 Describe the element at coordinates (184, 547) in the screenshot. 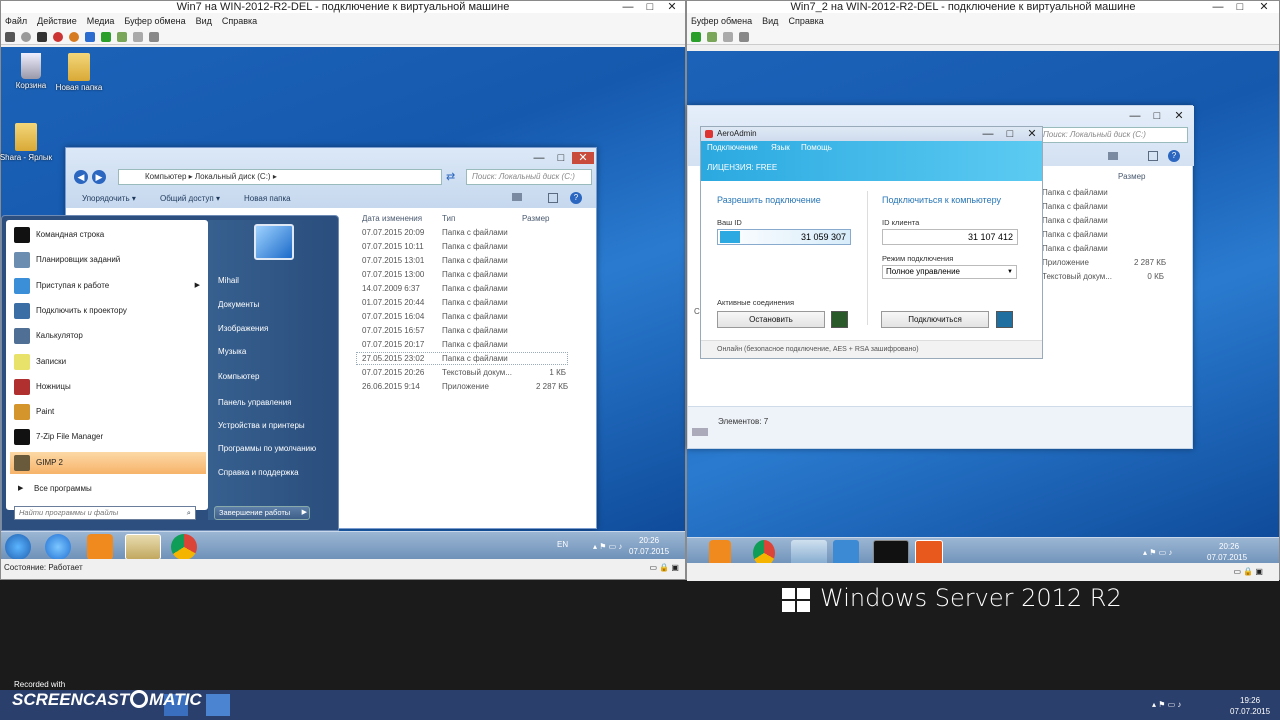

I see `chrome-icon` at that location.